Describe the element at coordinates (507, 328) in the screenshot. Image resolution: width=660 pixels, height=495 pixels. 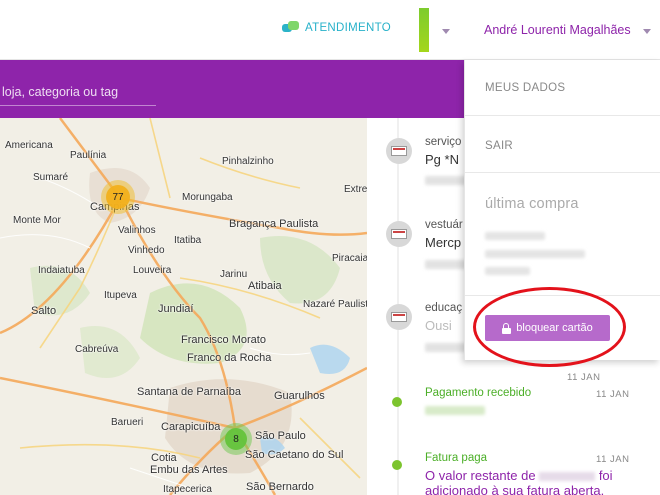
I see `unlock-icon` at that location.